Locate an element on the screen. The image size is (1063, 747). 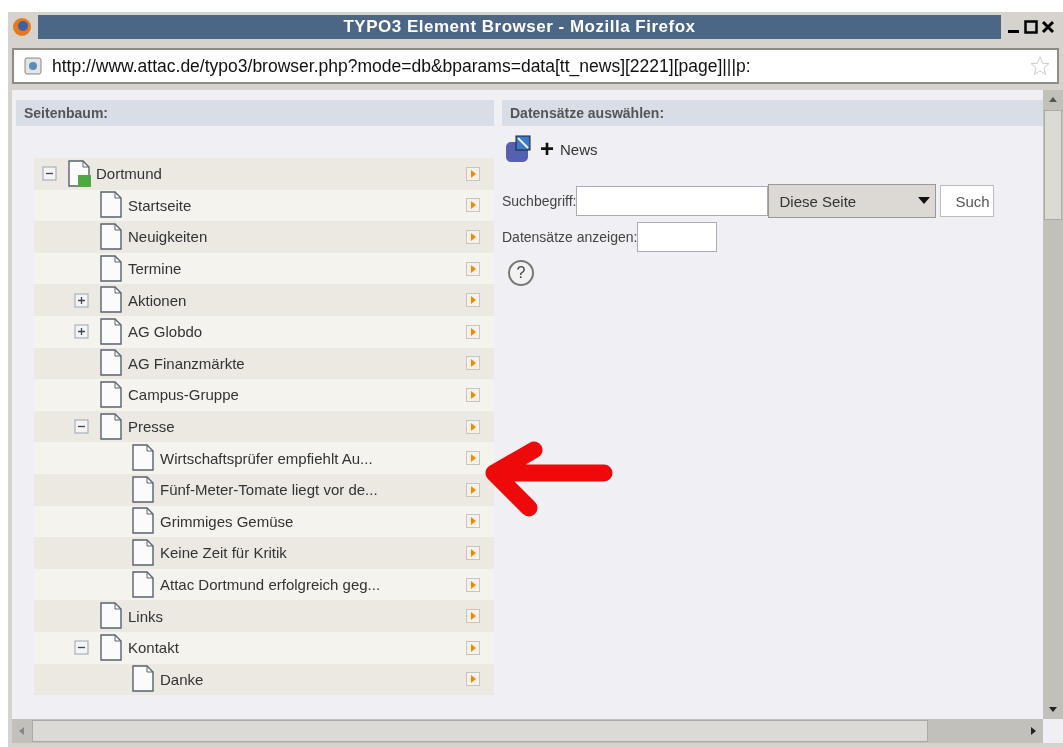
tree-row: Grimmiges Gemüse is located at coordinates (264, 521).